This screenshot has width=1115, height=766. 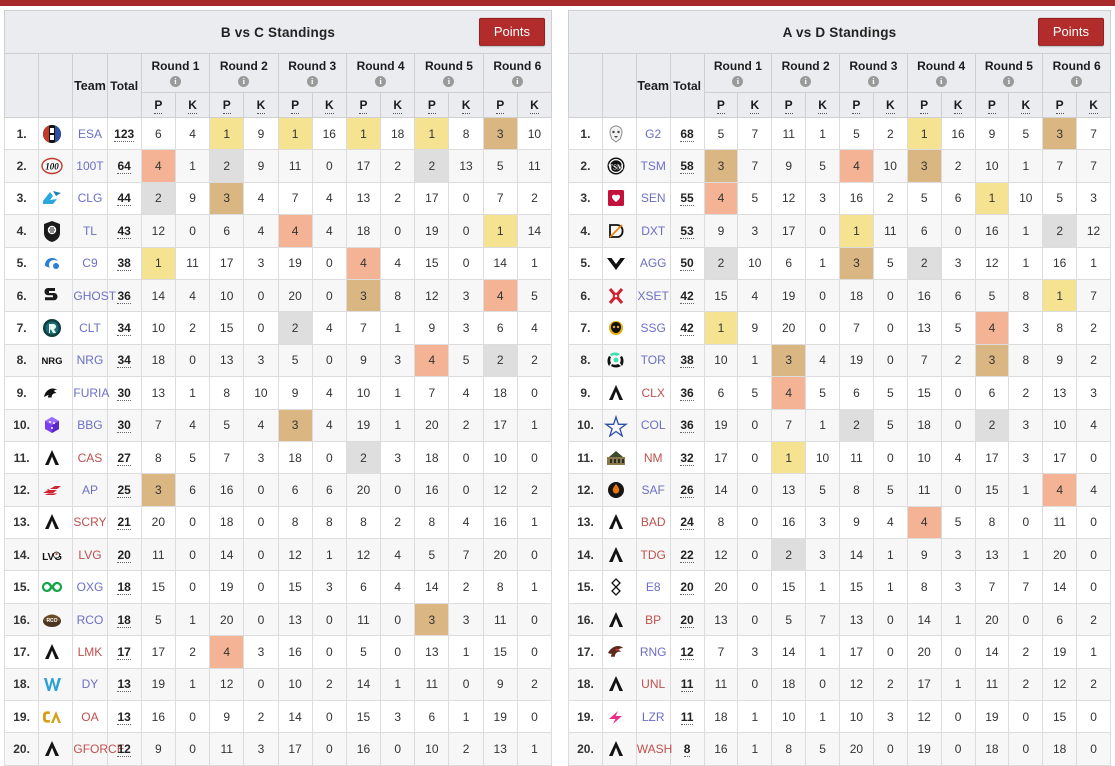 I want to click on cell-points-r4: 5, so click(x=363, y=652).